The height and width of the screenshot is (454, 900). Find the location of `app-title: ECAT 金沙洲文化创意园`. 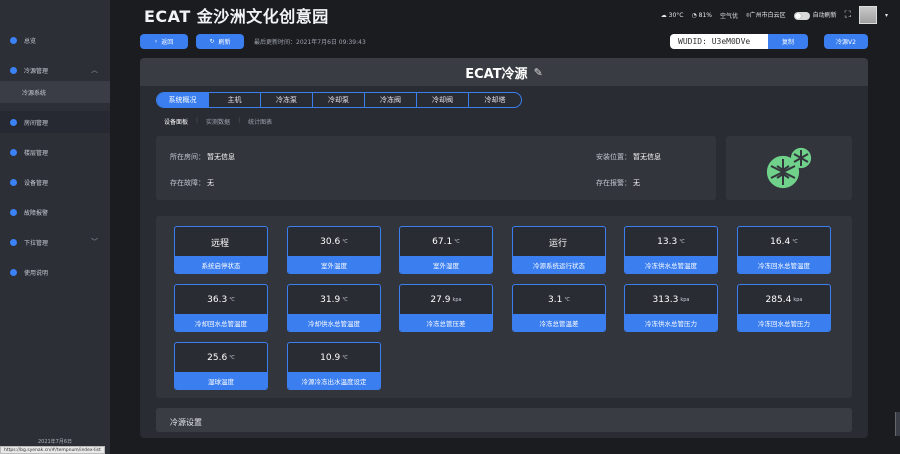

app-title: ECAT 金沙洲文化创意园 is located at coordinates (236, 16).